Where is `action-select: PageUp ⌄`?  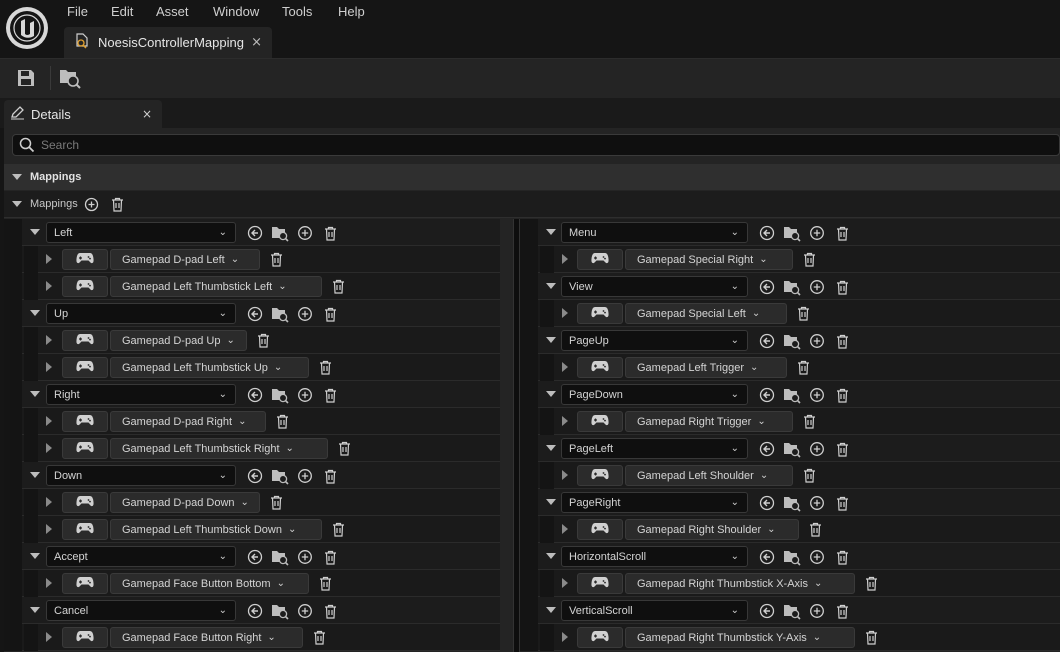 action-select: PageUp ⌄ is located at coordinates (654, 340).